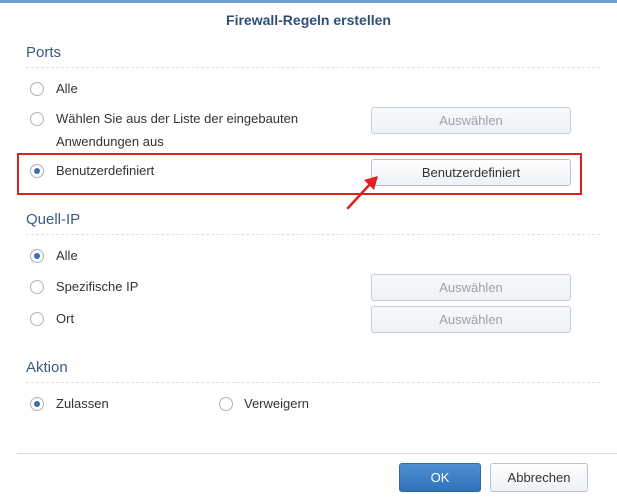 This screenshot has height=499, width=617. Describe the element at coordinates (44, 52) in the screenshot. I see `ports-heading: Ports` at that location.